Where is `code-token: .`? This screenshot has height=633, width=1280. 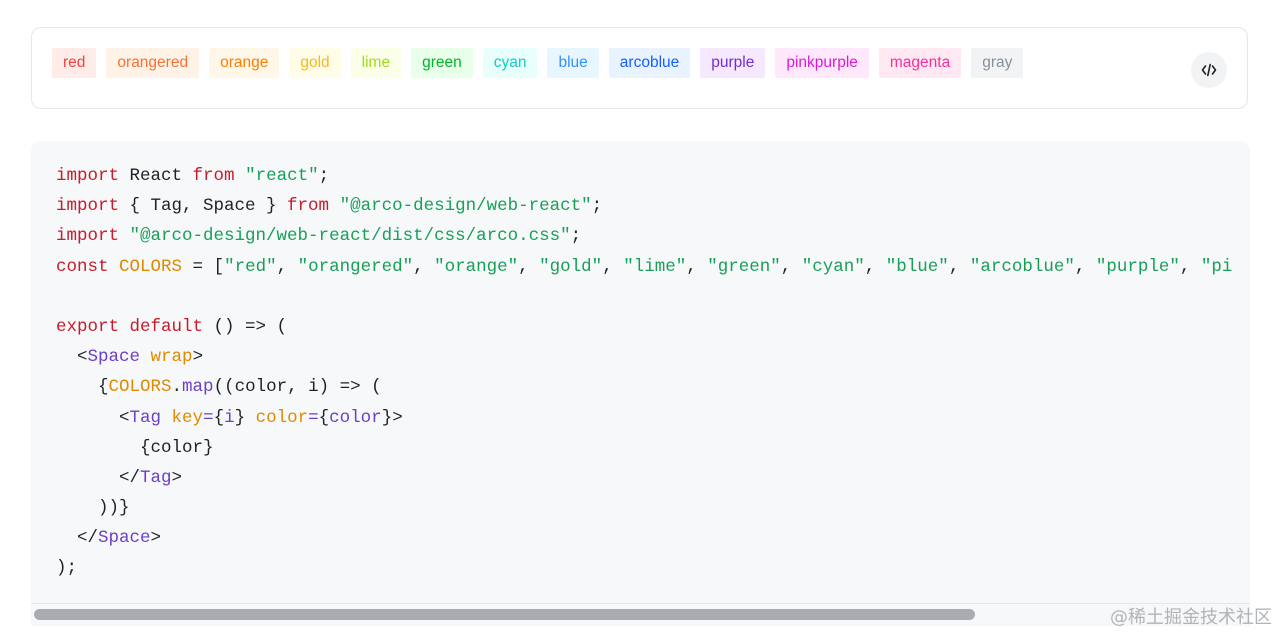 code-token: . is located at coordinates (177, 387).